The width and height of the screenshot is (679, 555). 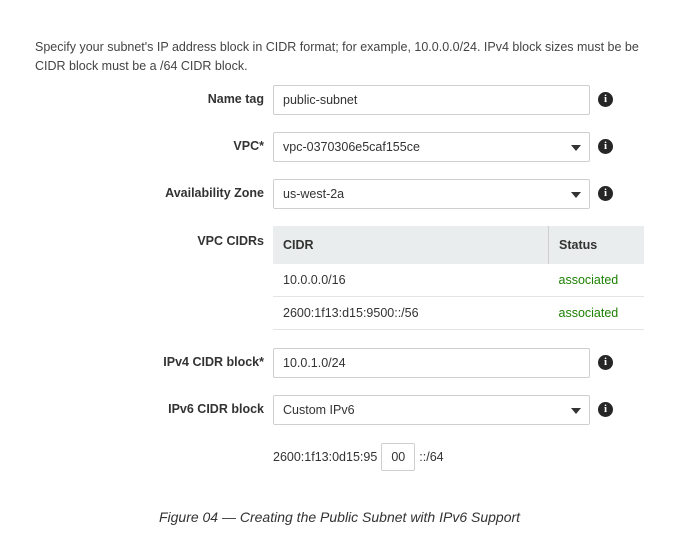 I want to click on ipv6-custom-block: 2600:1f13:0d15:95 00 ::/64, so click(x=358, y=457).